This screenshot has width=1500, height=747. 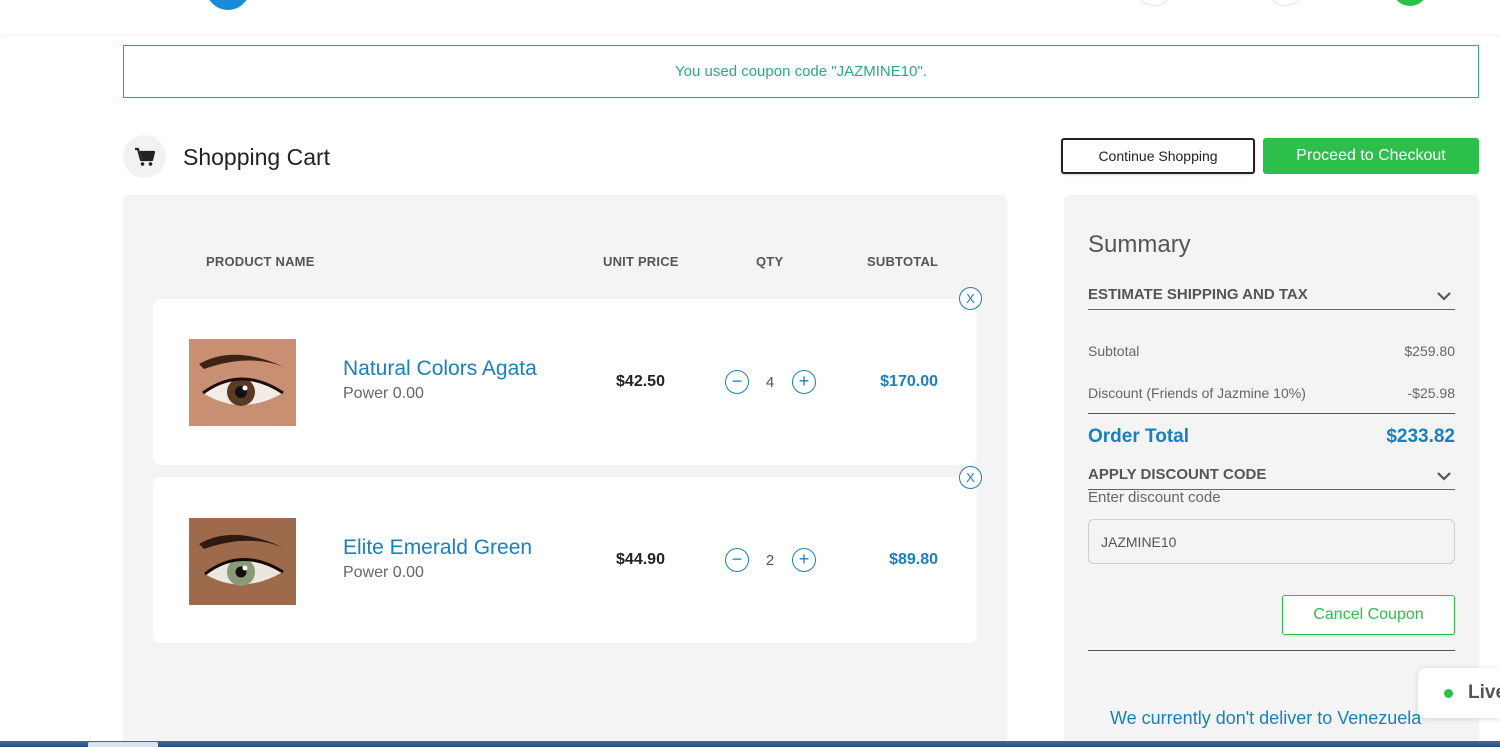 I want to click on discount-value: -$25.98, so click(x=1431, y=393).